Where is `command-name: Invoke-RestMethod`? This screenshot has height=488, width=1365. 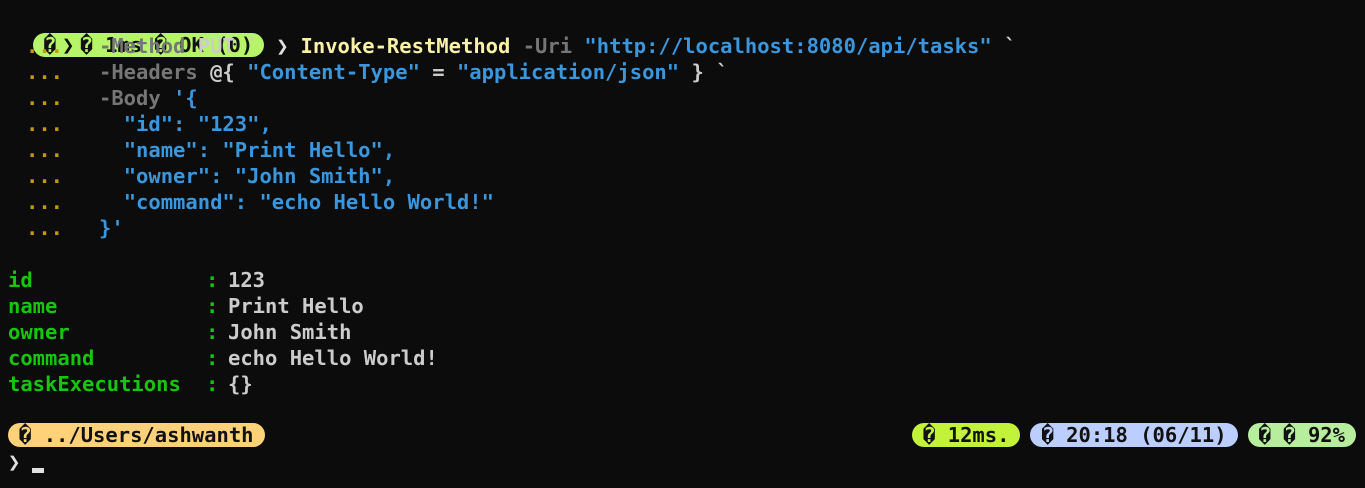 command-name: Invoke-RestMethod is located at coordinates (405, 46).